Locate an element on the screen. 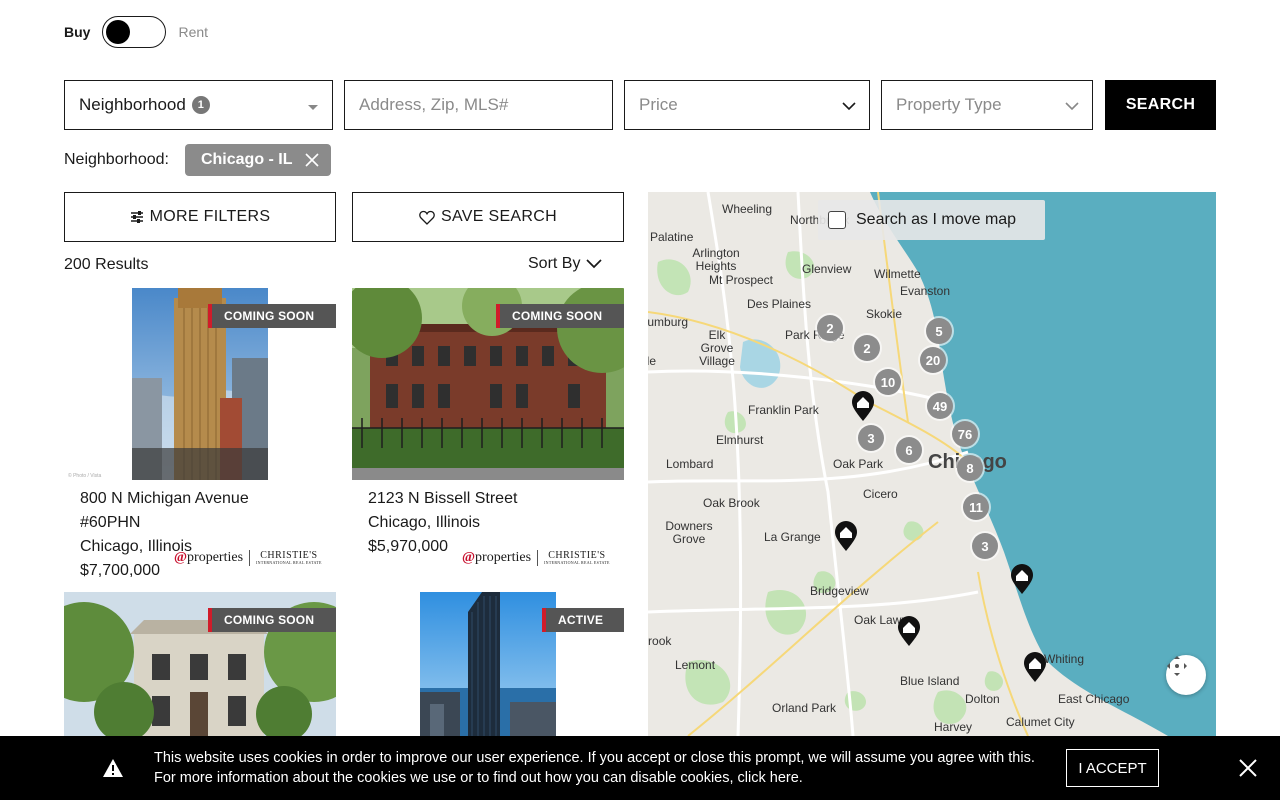 The height and width of the screenshot is (800, 1280). listing-card: ACTIVE is located at coordinates (488, 664).